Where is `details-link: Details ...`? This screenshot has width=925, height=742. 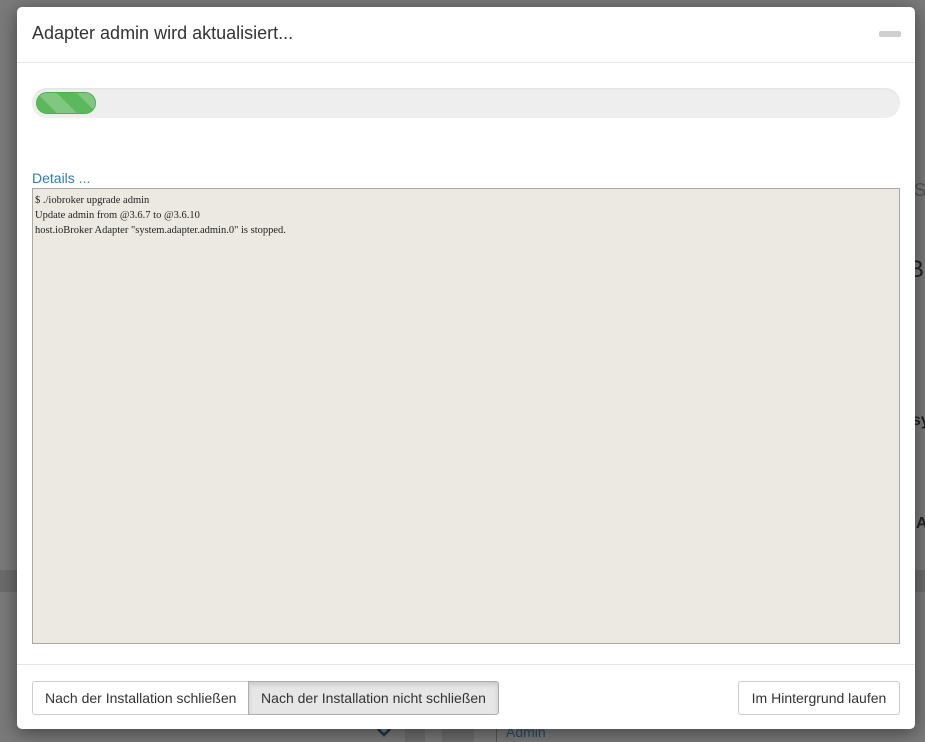
details-link: Details ... is located at coordinates (61, 178).